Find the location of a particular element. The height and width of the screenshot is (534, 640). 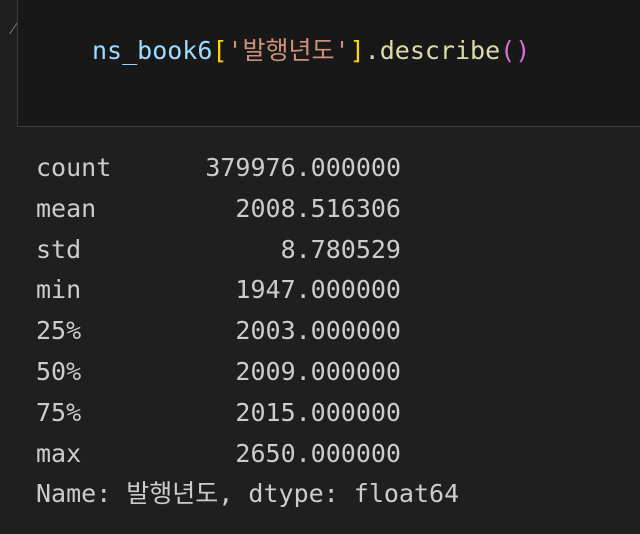

output-row-75pct: 75% 2015.000000 is located at coordinates (247, 413).